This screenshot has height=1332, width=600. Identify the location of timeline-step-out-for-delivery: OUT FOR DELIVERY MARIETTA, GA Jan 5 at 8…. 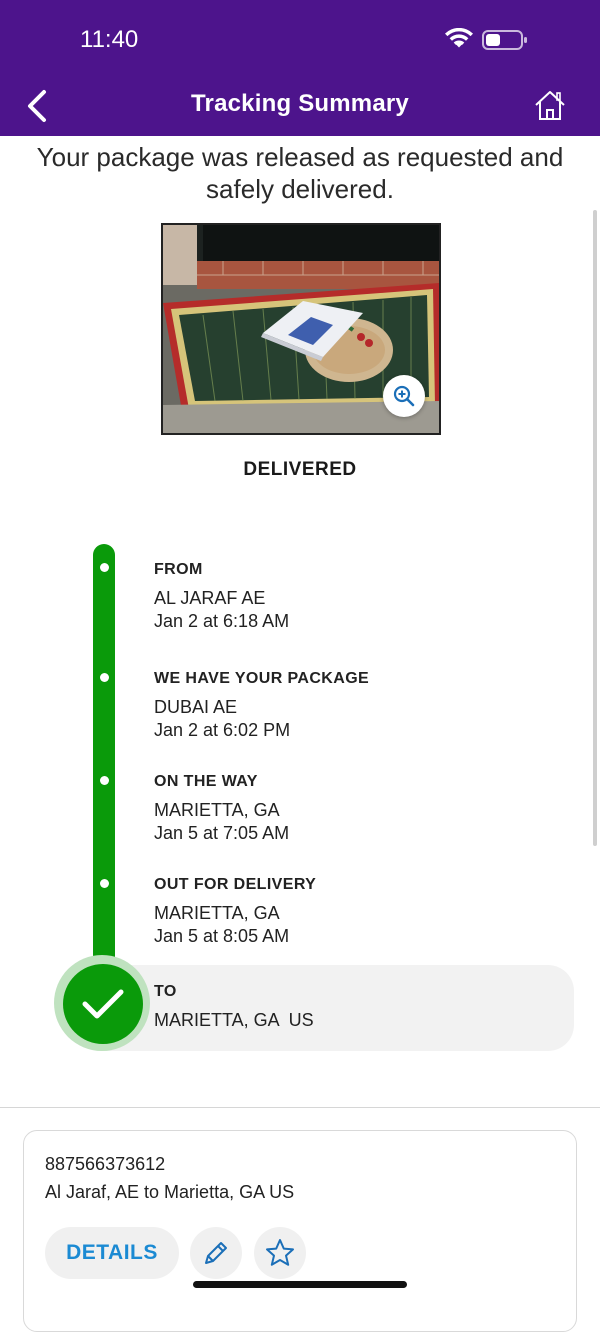
(235, 912).